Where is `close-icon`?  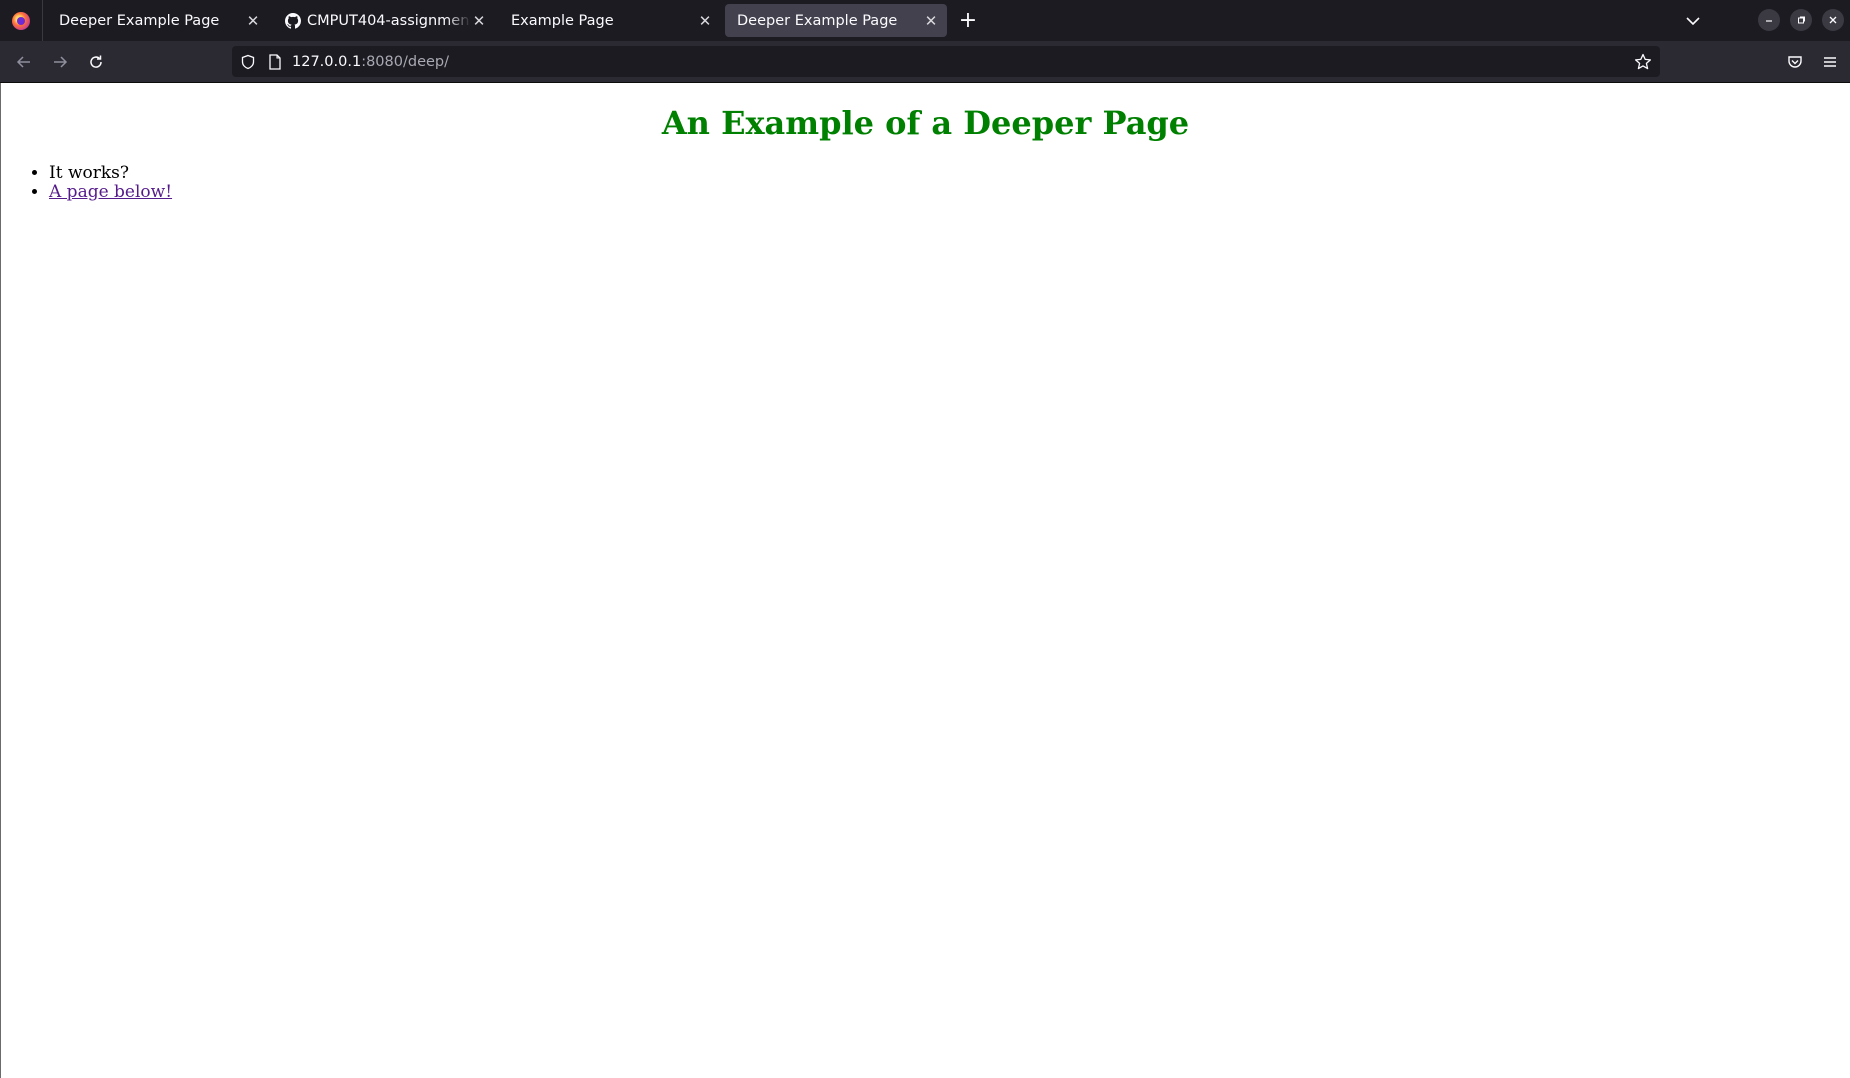 close-icon is located at coordinates (1833, 20).